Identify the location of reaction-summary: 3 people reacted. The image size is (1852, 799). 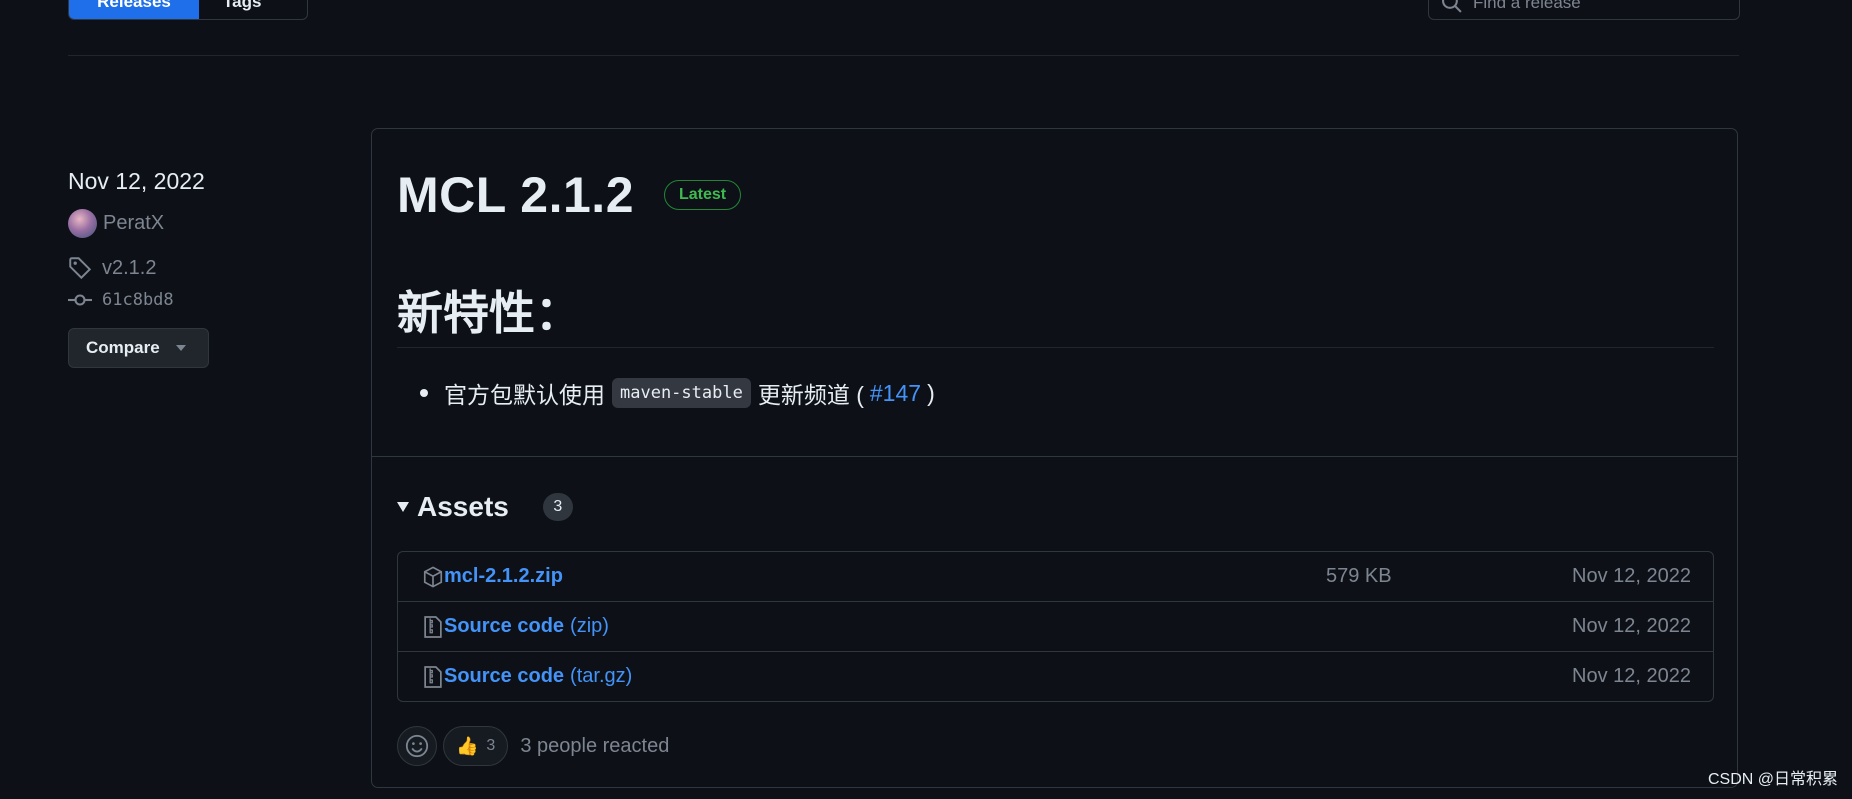
(595, 745).